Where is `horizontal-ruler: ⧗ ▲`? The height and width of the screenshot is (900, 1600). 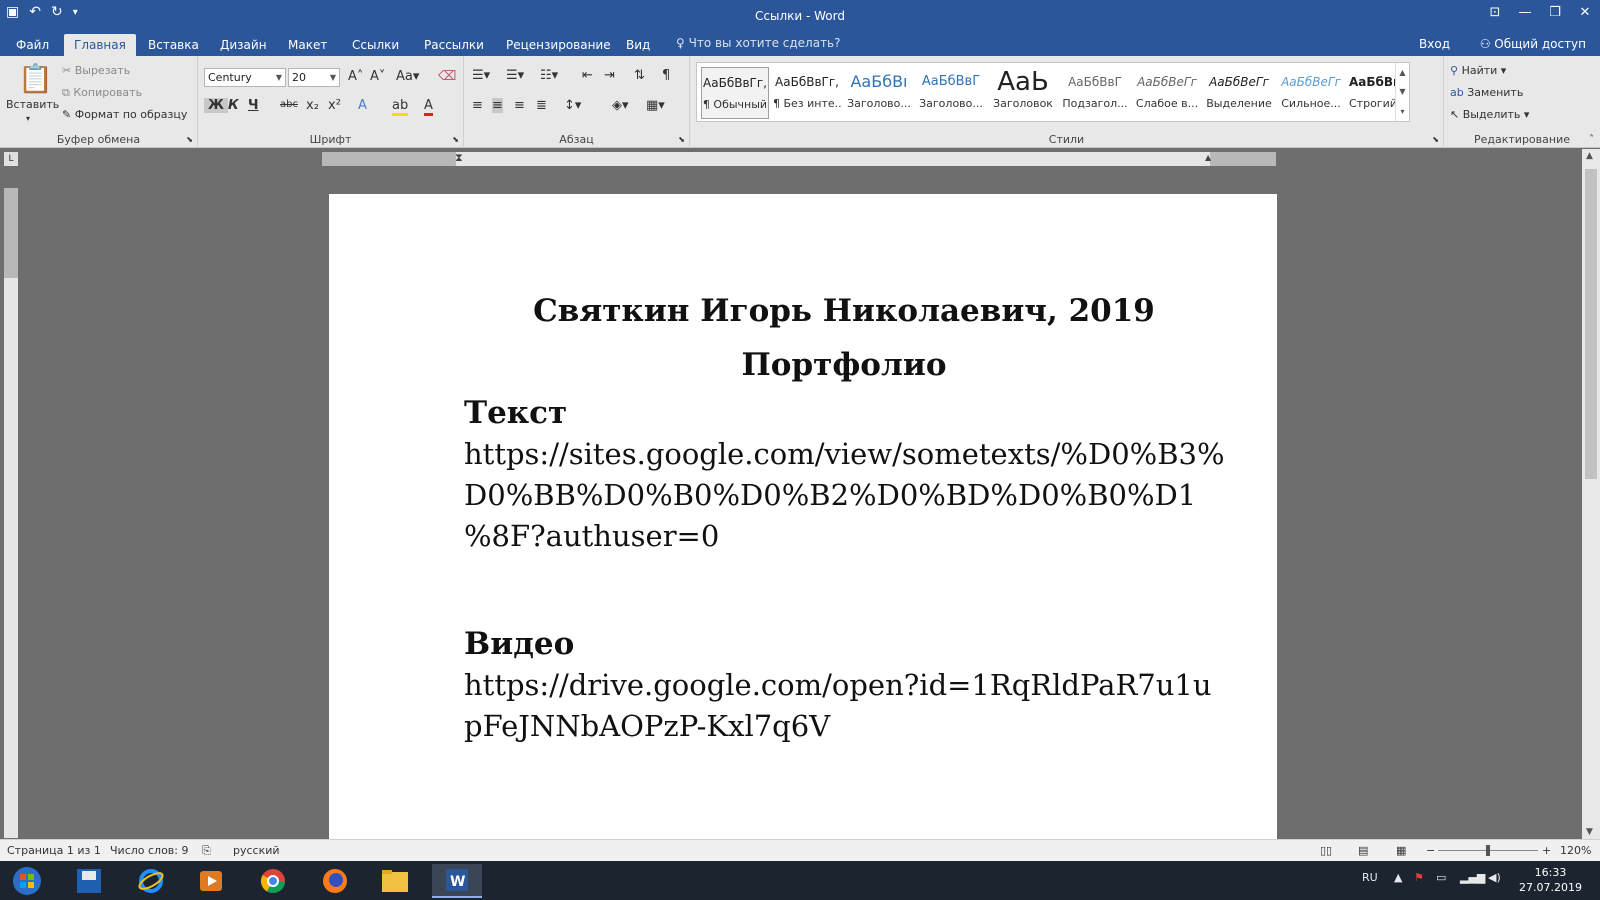
horizontal-ruler: ⧗ ▲ is located at coordinates (799, 158).